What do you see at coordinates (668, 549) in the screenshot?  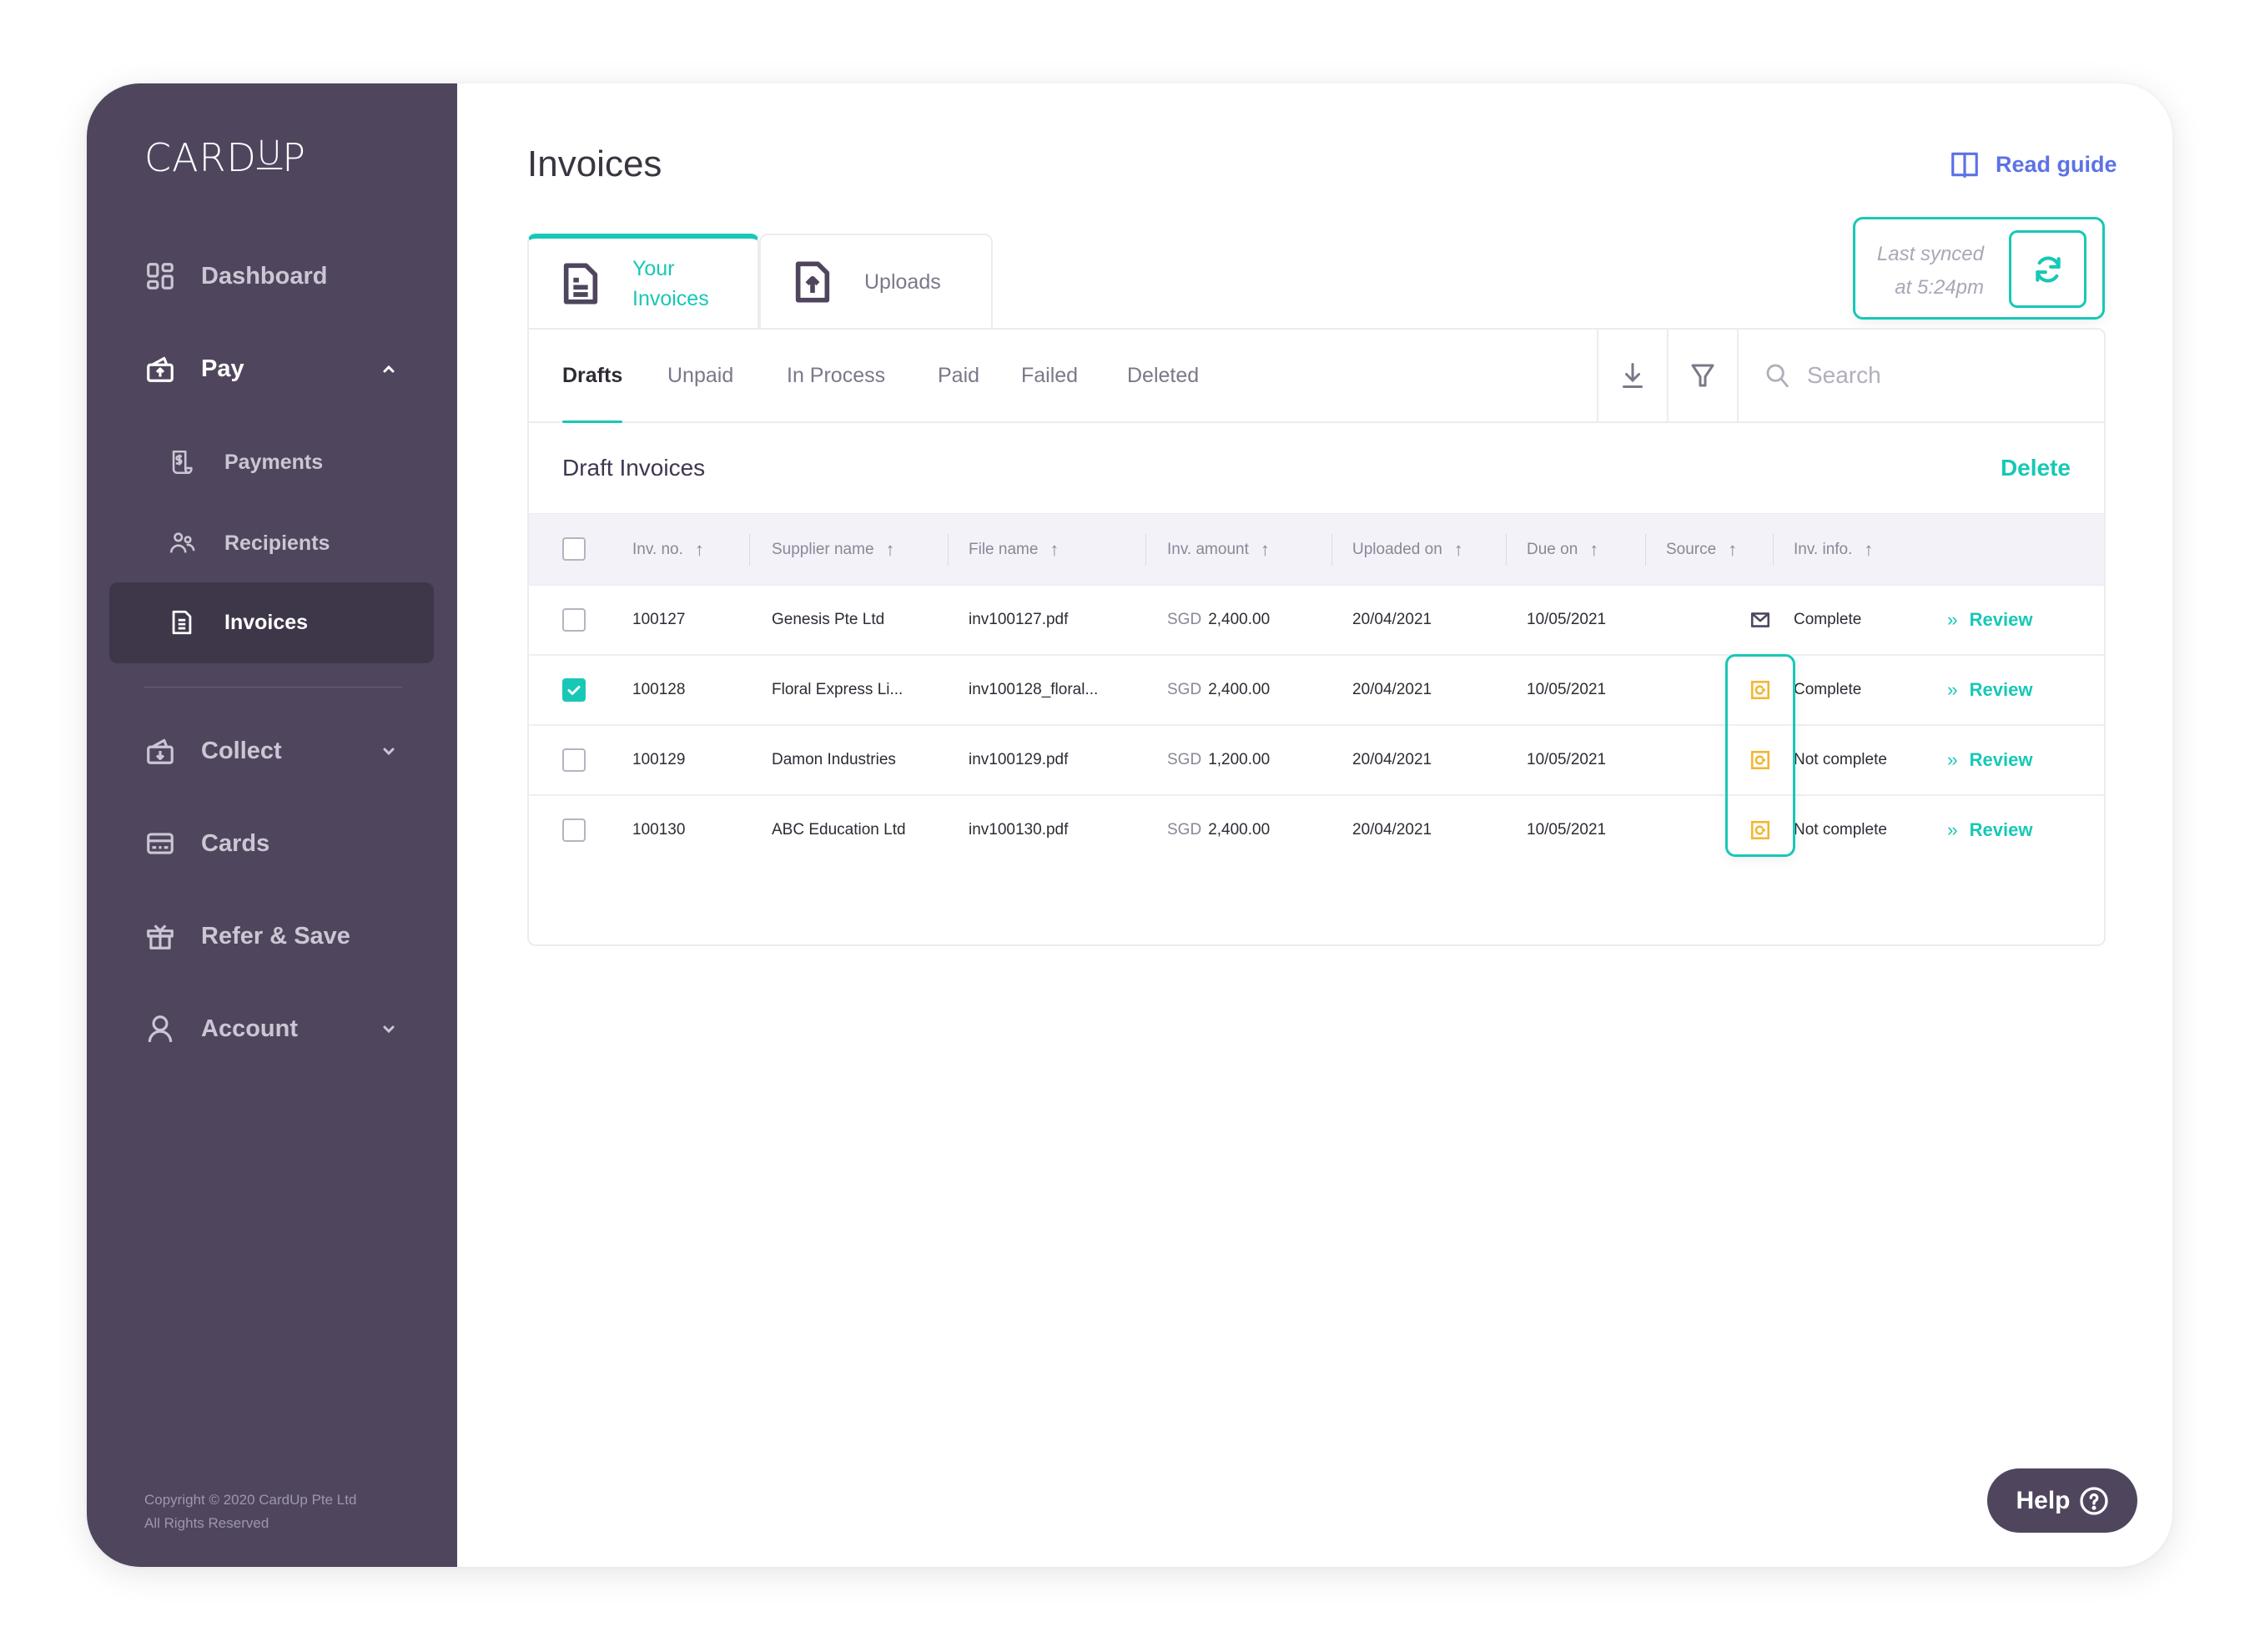 I see `col-inv-no: Inv. no. ↑` at bounding box center [668, 549].